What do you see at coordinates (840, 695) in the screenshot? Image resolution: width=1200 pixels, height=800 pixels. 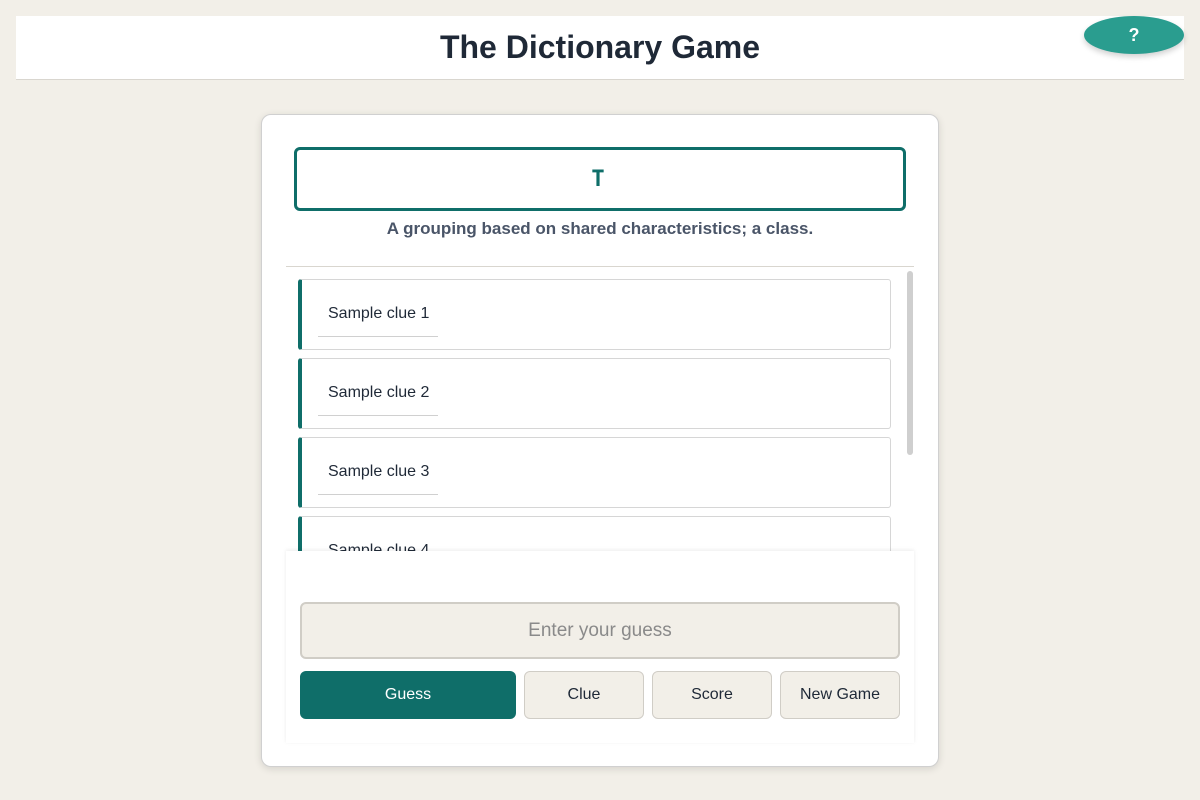 I see `new-game-button: New Game` at bounding box center [840, 695].